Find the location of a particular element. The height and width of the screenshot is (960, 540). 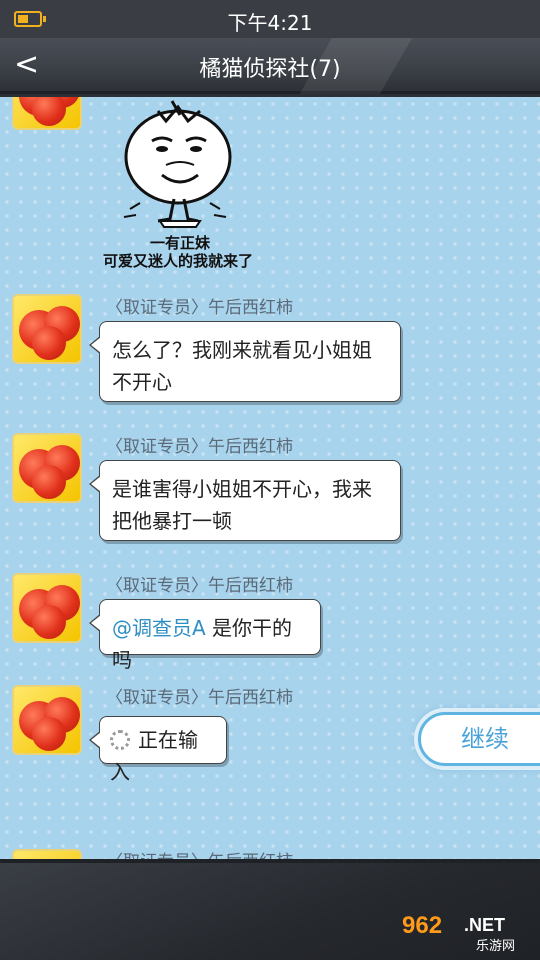

watermark-number: 962 is located at coordinates (422, 925).